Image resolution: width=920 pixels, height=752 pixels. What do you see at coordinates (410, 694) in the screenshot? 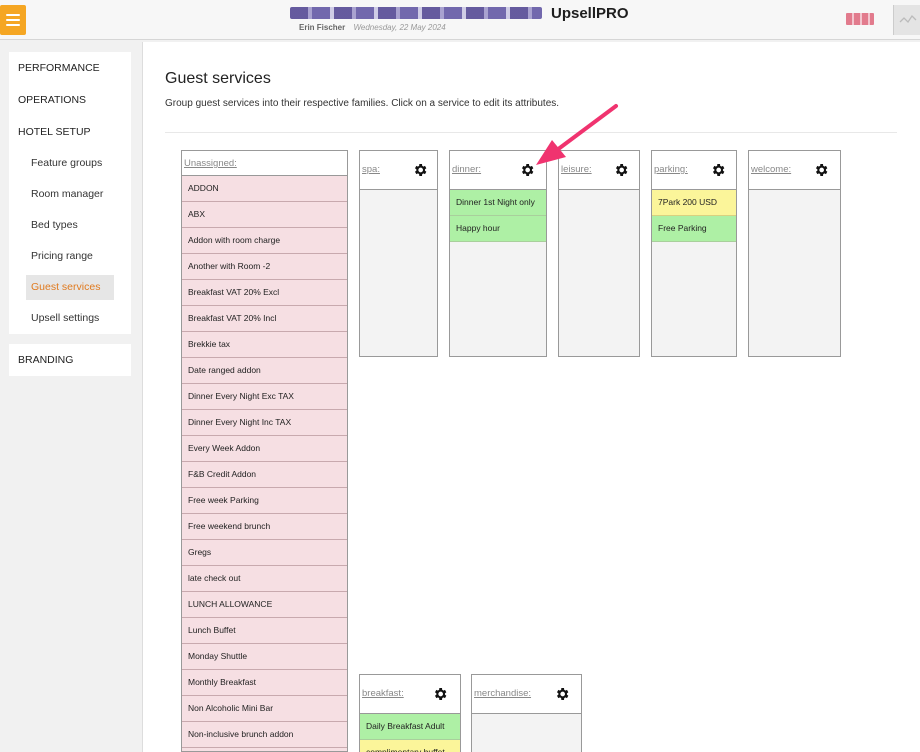
I see `family-header: breakfast:` at bounding box center [410, 694].